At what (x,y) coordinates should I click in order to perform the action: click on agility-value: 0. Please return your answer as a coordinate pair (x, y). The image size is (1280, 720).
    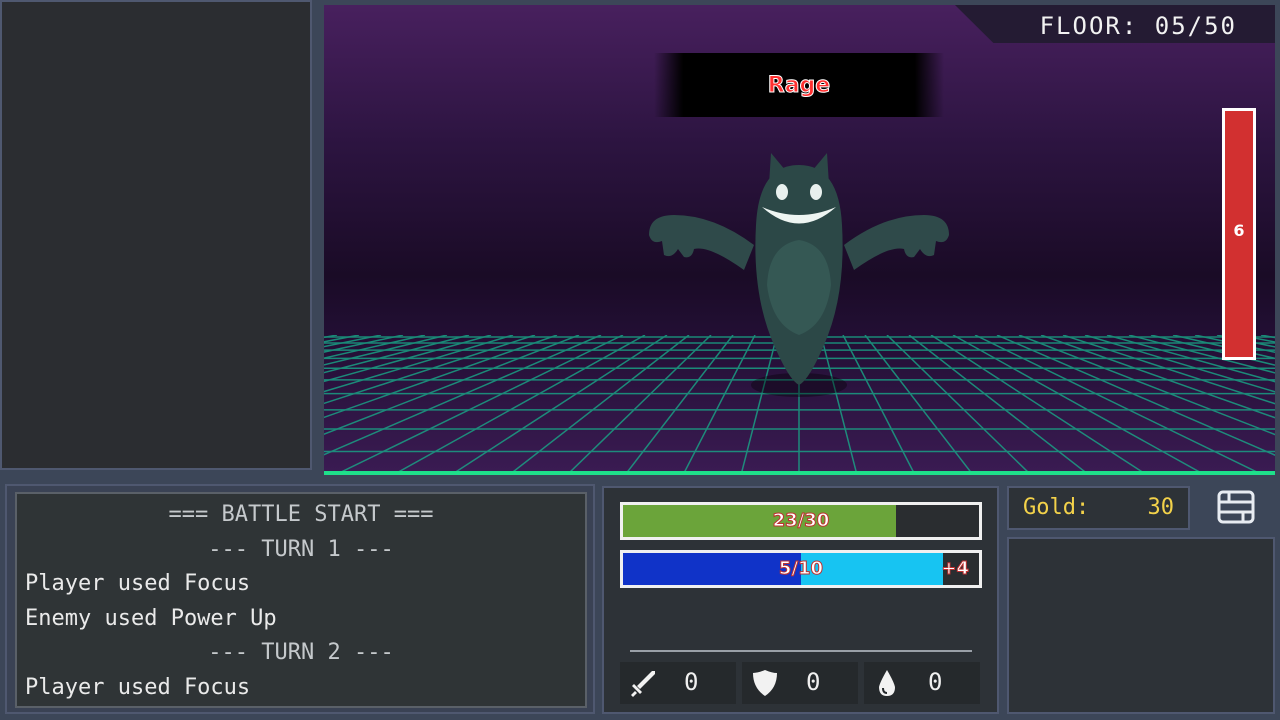
    Looking at the image, I should click on (935, 682).